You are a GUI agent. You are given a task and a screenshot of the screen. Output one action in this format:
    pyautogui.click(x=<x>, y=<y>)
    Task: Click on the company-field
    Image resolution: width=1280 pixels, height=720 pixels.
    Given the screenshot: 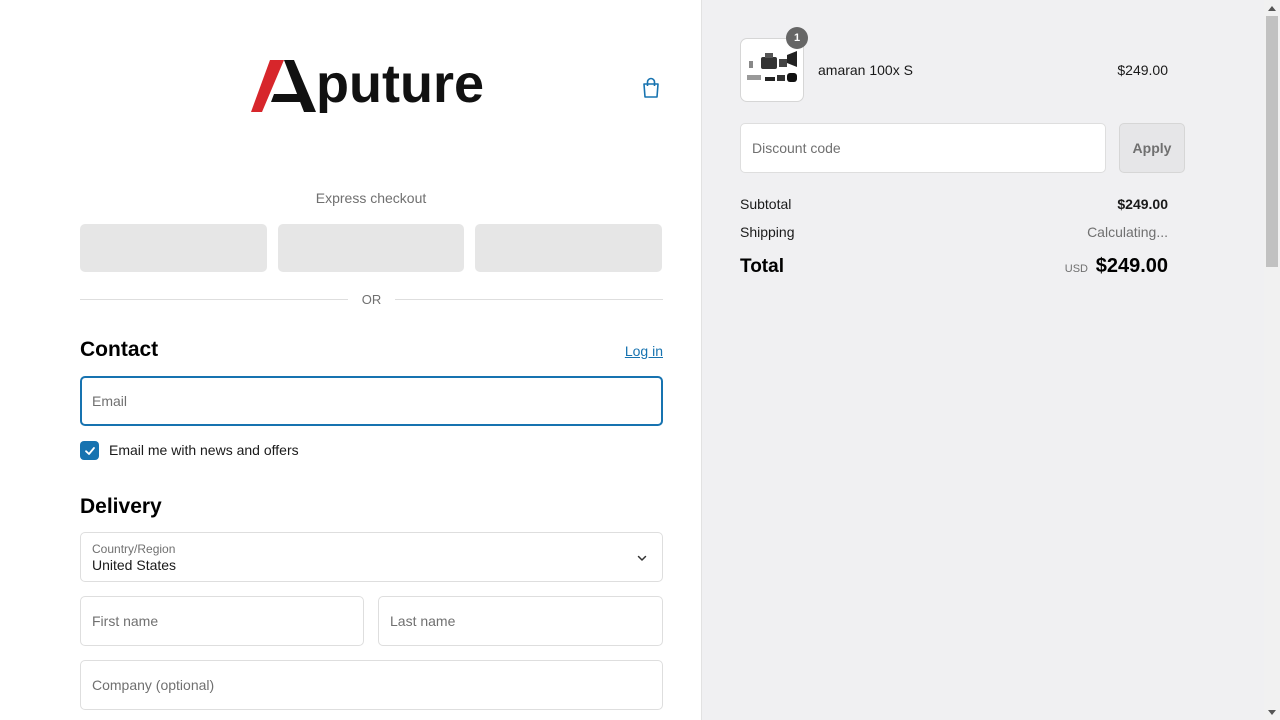 What is the action you would take?
    pyautogui.click(x=371, y=685)
    